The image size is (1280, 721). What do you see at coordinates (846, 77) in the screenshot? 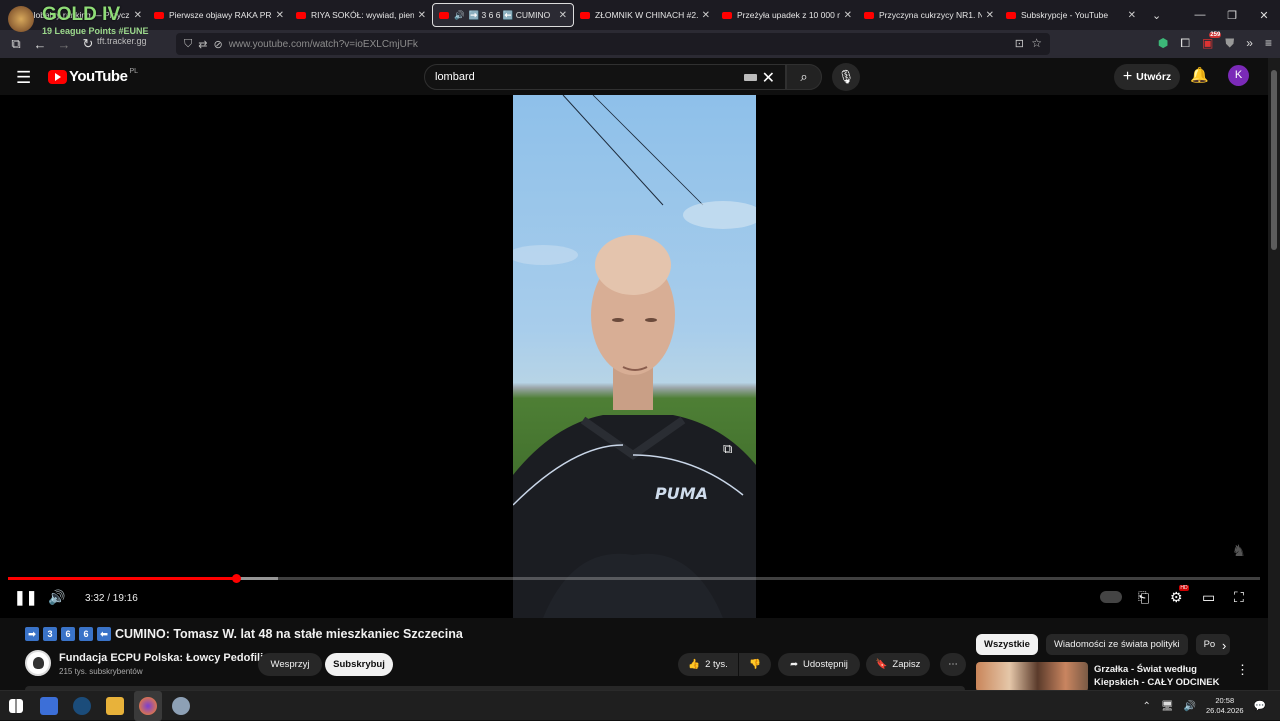
I see `voice-search-button: 🎙` at bounding box center [846, 77].